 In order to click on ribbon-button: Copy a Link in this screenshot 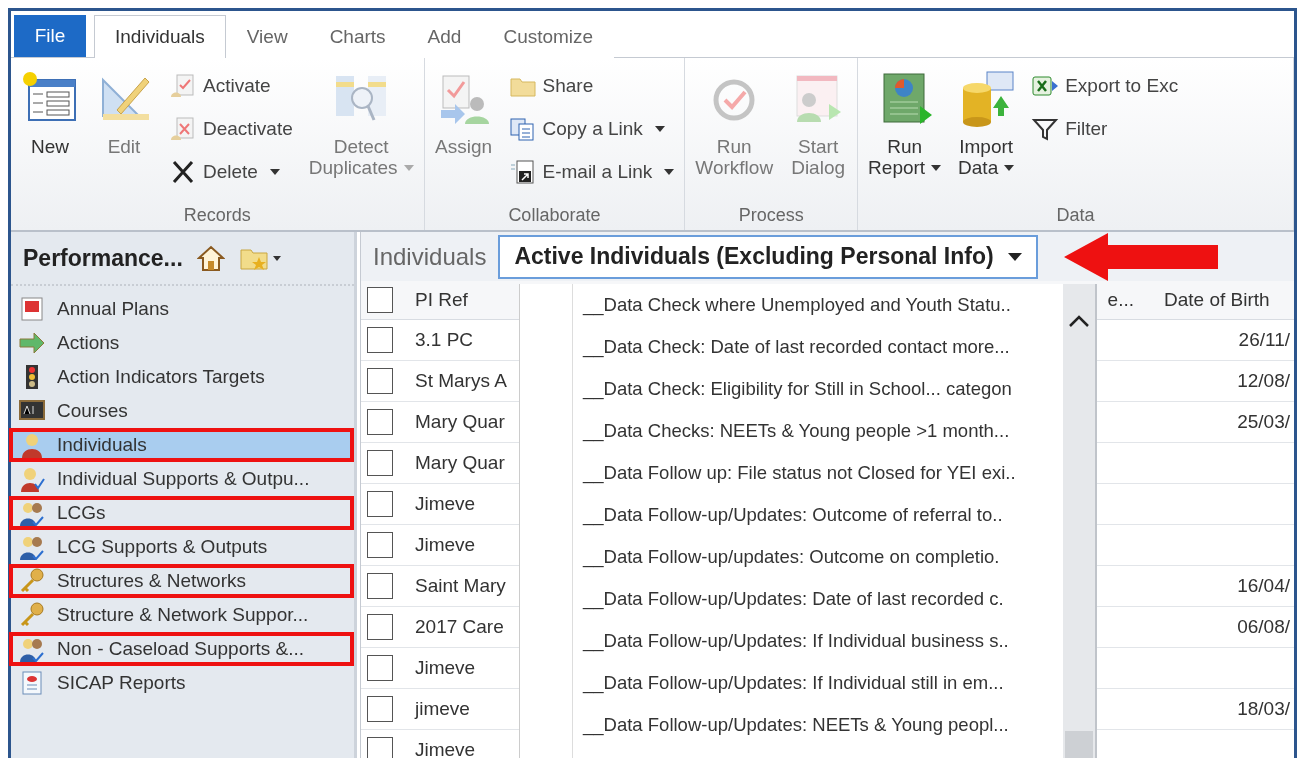, I will do `click(591, 128)`.